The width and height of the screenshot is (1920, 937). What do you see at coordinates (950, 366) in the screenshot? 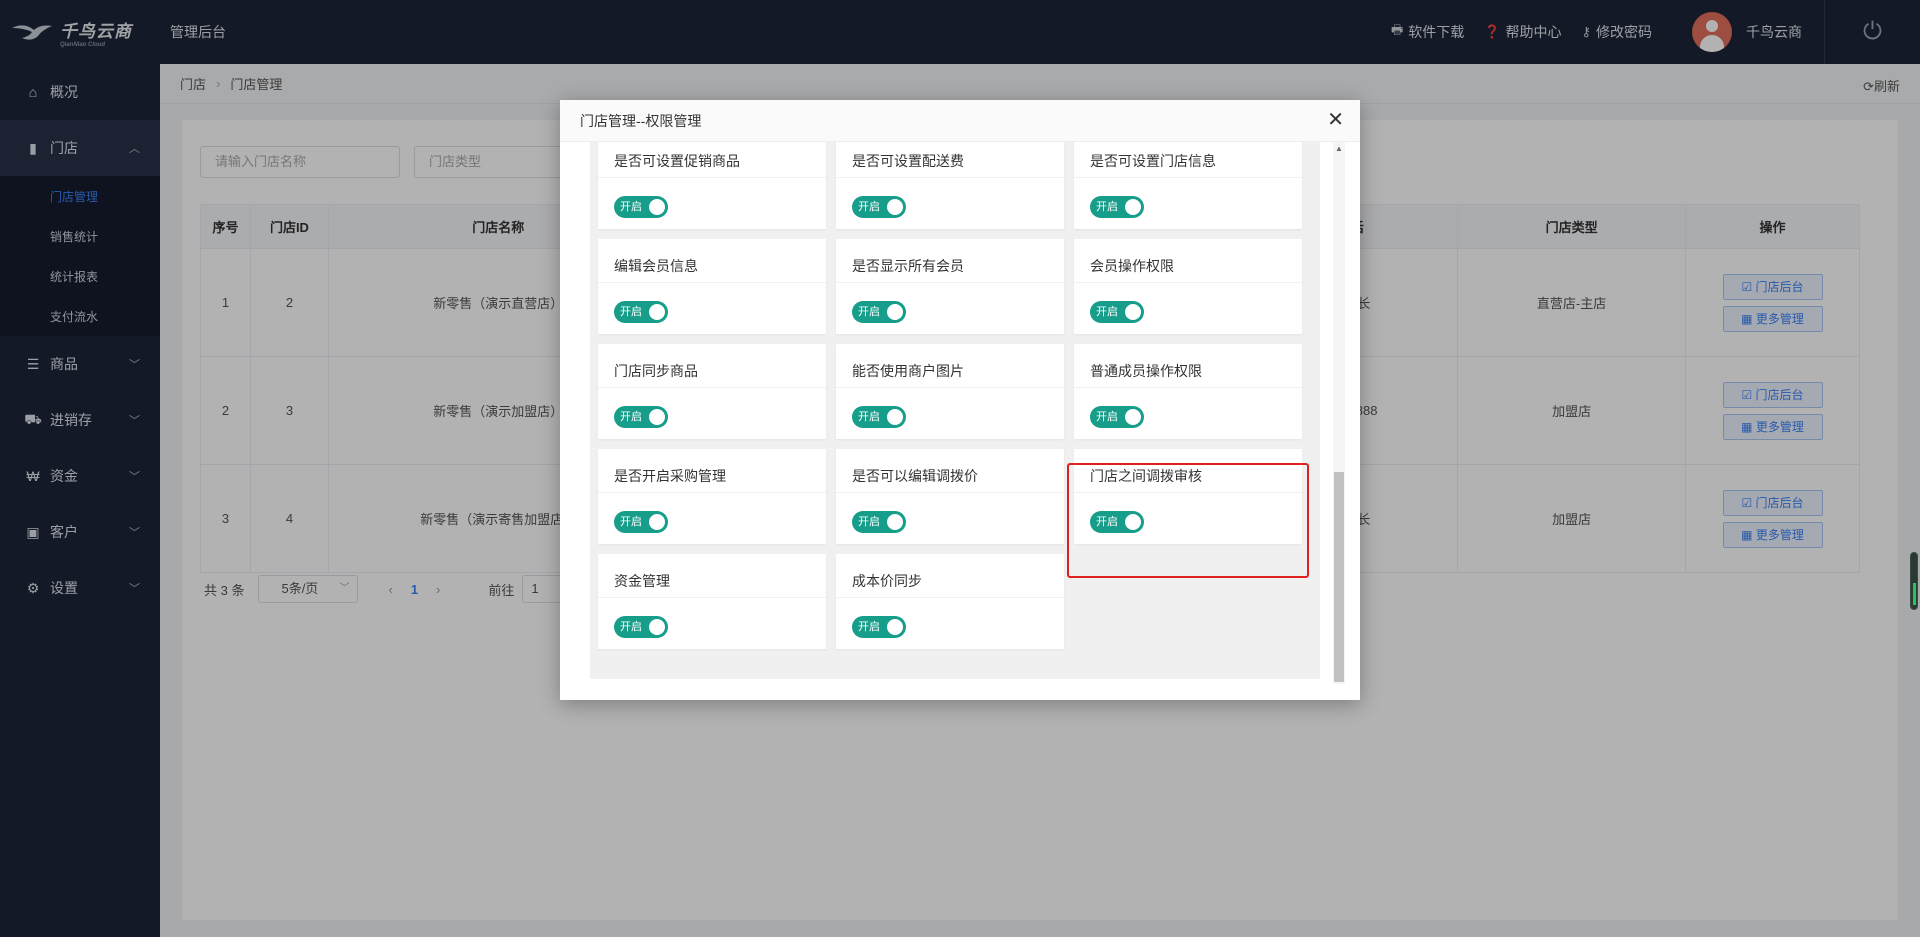
I see `permission-title: 能否使用商户图片` at bounding box center [950, 366].